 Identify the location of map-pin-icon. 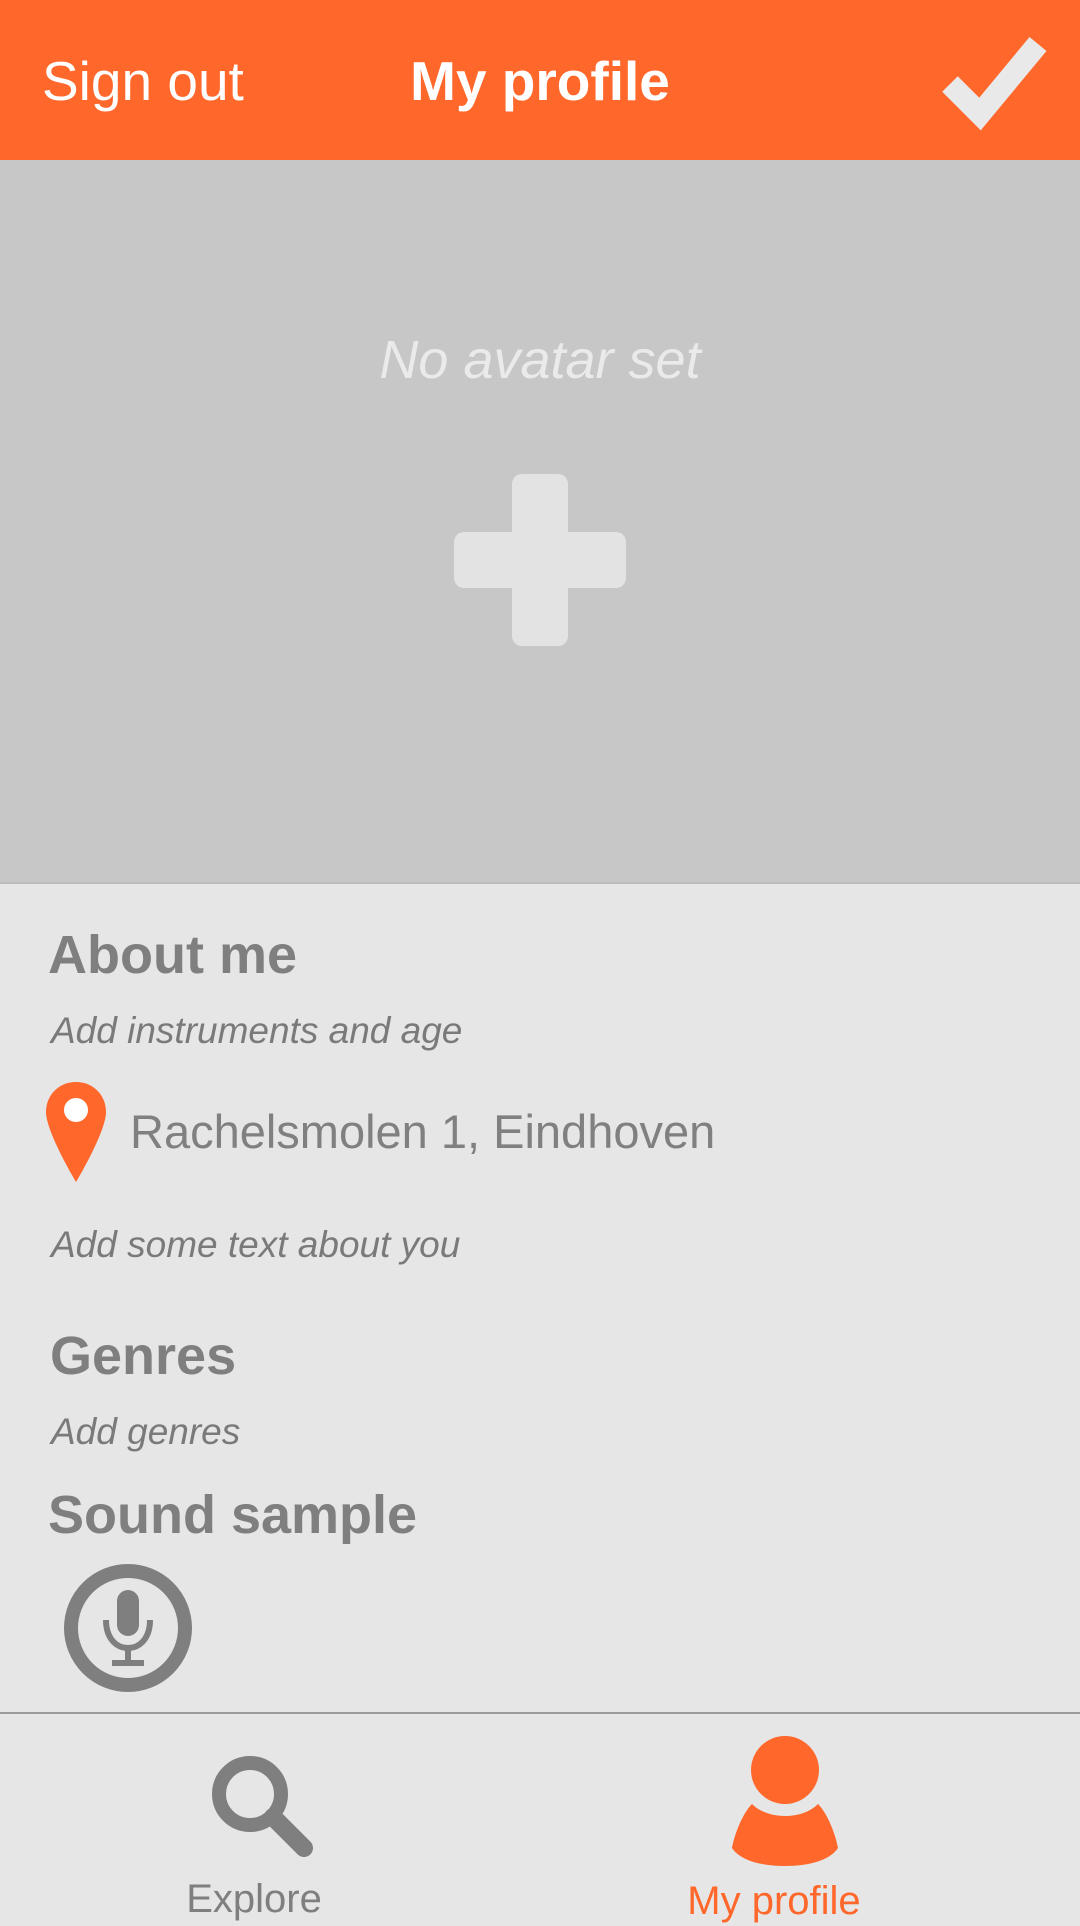
(76, 1132).